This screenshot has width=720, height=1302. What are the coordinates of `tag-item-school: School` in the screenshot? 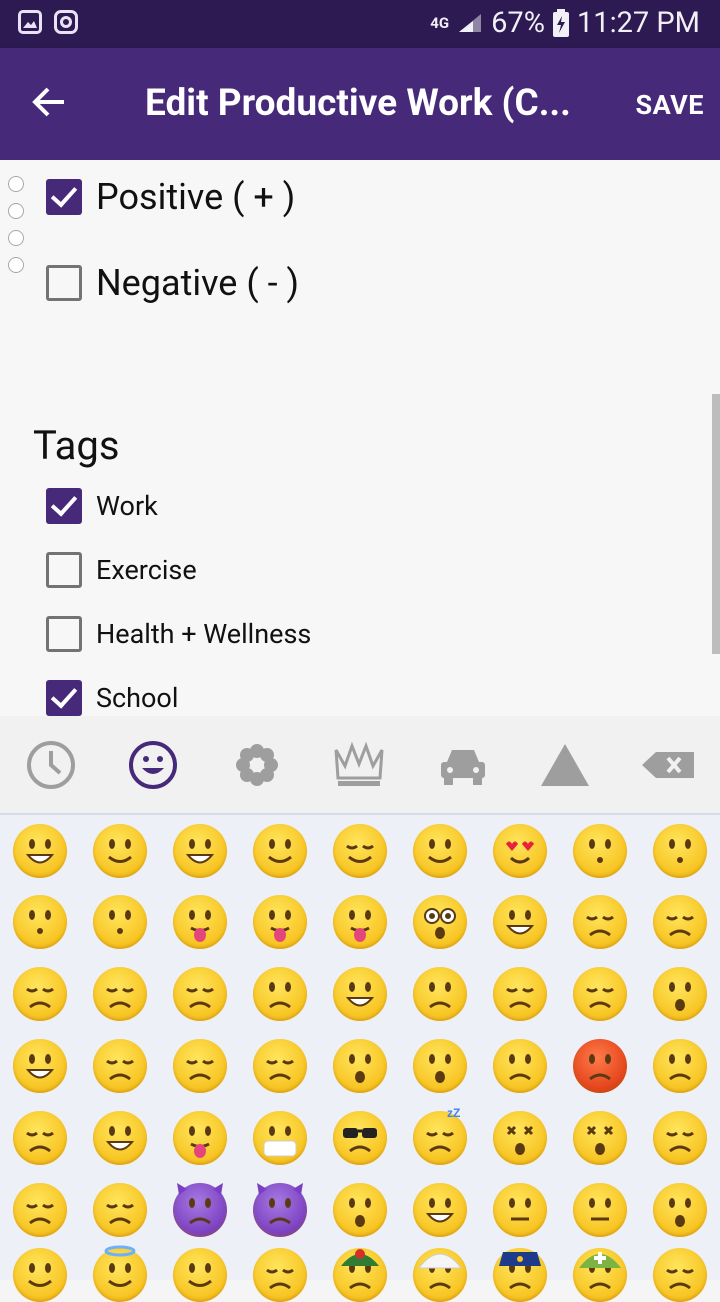 It's located at (112, 698).